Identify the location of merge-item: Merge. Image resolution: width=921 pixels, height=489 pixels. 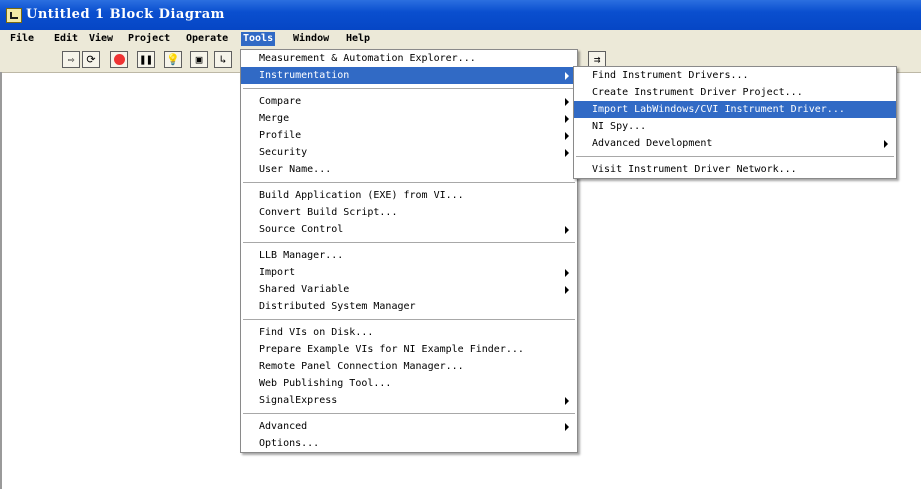
(409, 118).